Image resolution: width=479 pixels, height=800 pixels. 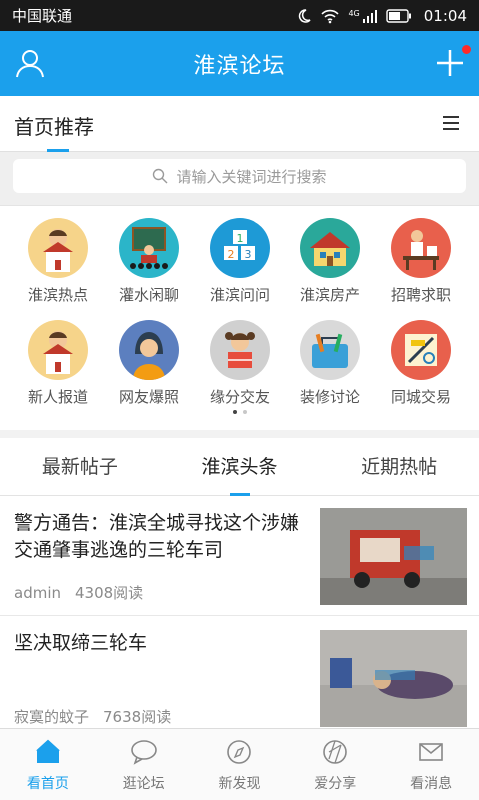 I want to click on toolbag-icon, so click(x=330, y=350).